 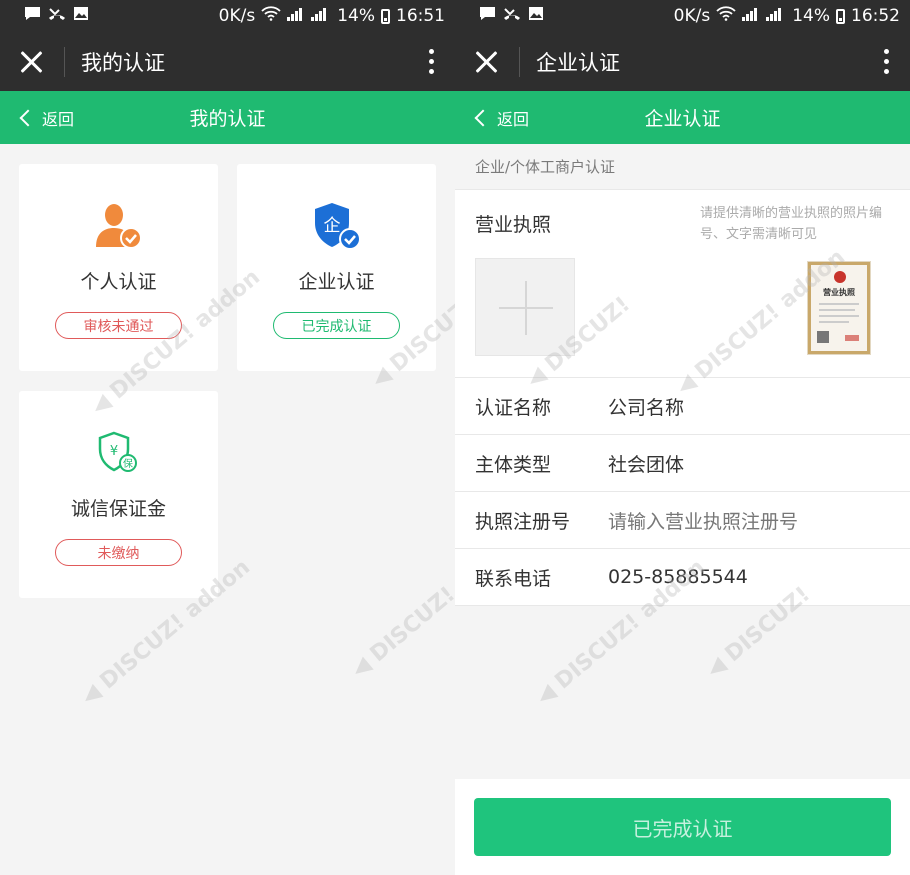 What do you see at coordinates (875, 16) in the screenshot?
I see `clock: 16:52` at bounding box center [875, 16].